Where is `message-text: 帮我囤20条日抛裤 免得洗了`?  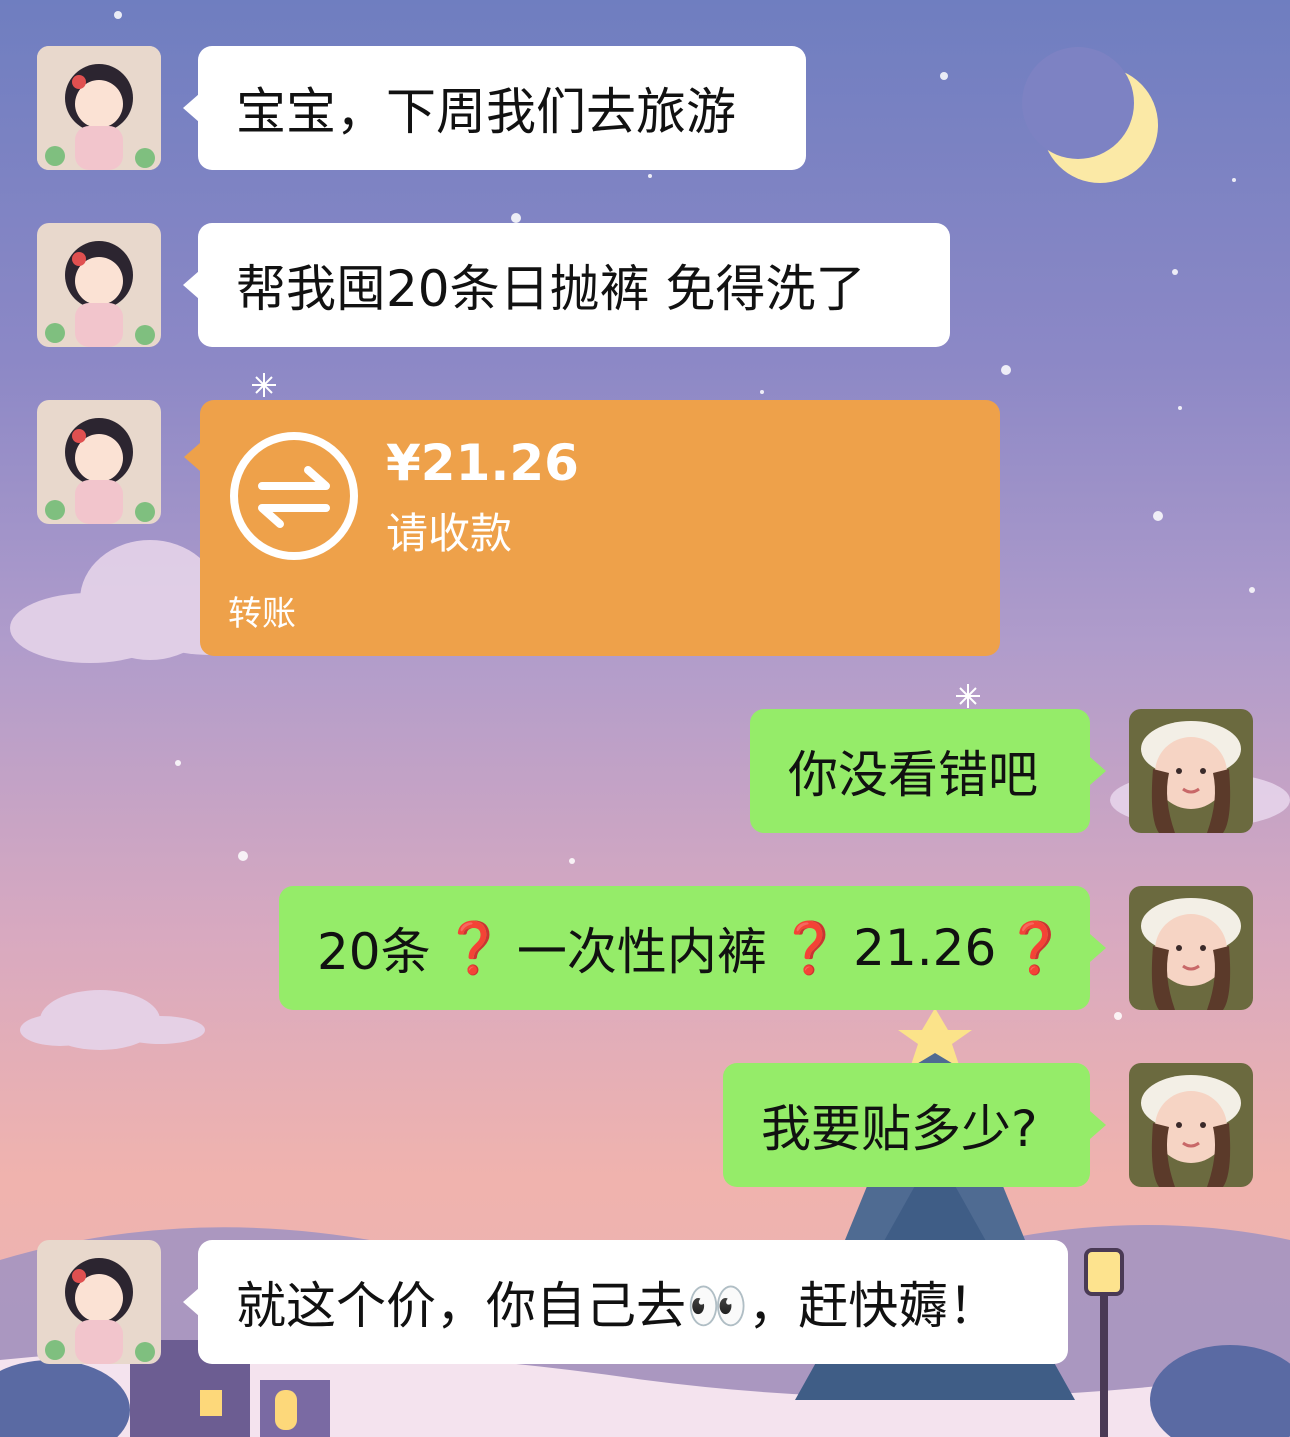 message-text: 帮我囤20条日抛裤 免得洗了 is located at coordinates (551, 289).